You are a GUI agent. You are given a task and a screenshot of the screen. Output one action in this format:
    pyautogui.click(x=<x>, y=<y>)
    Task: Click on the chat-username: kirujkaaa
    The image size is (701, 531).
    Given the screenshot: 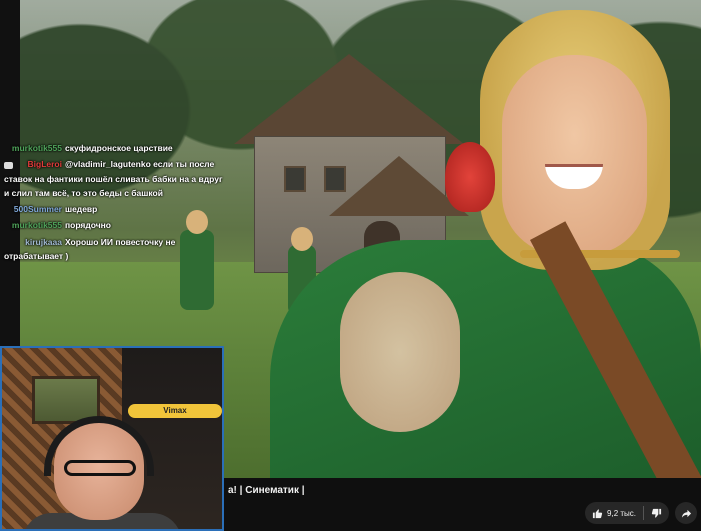 What is the action you would take?
    pyautogui.click(x=33, y=242)
    